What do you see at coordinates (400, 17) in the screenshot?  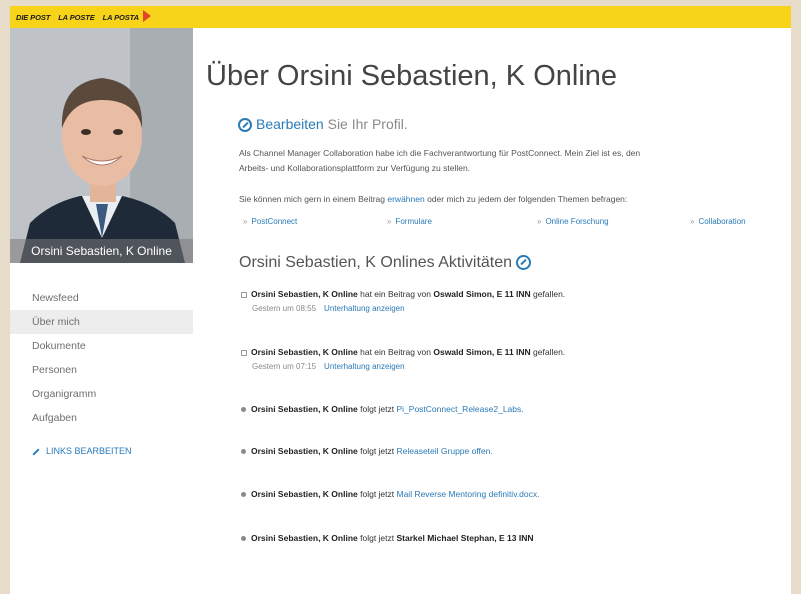 I see `top-bar: DIE POST LA POSTE LA POSTA` at bounding box center [400, 17].